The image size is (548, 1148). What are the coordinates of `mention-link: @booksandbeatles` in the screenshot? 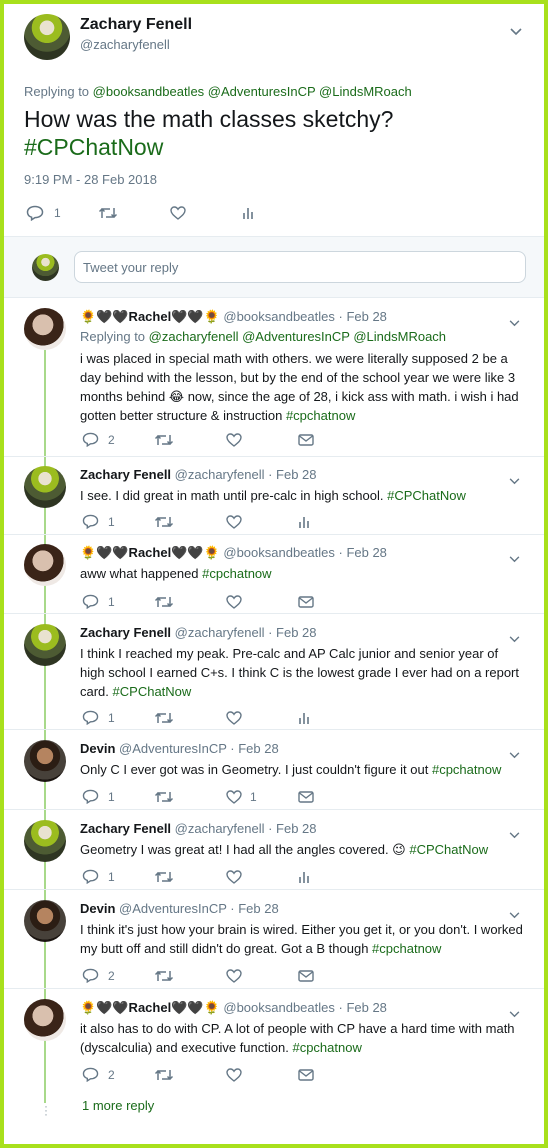 It's located at (149, 91).